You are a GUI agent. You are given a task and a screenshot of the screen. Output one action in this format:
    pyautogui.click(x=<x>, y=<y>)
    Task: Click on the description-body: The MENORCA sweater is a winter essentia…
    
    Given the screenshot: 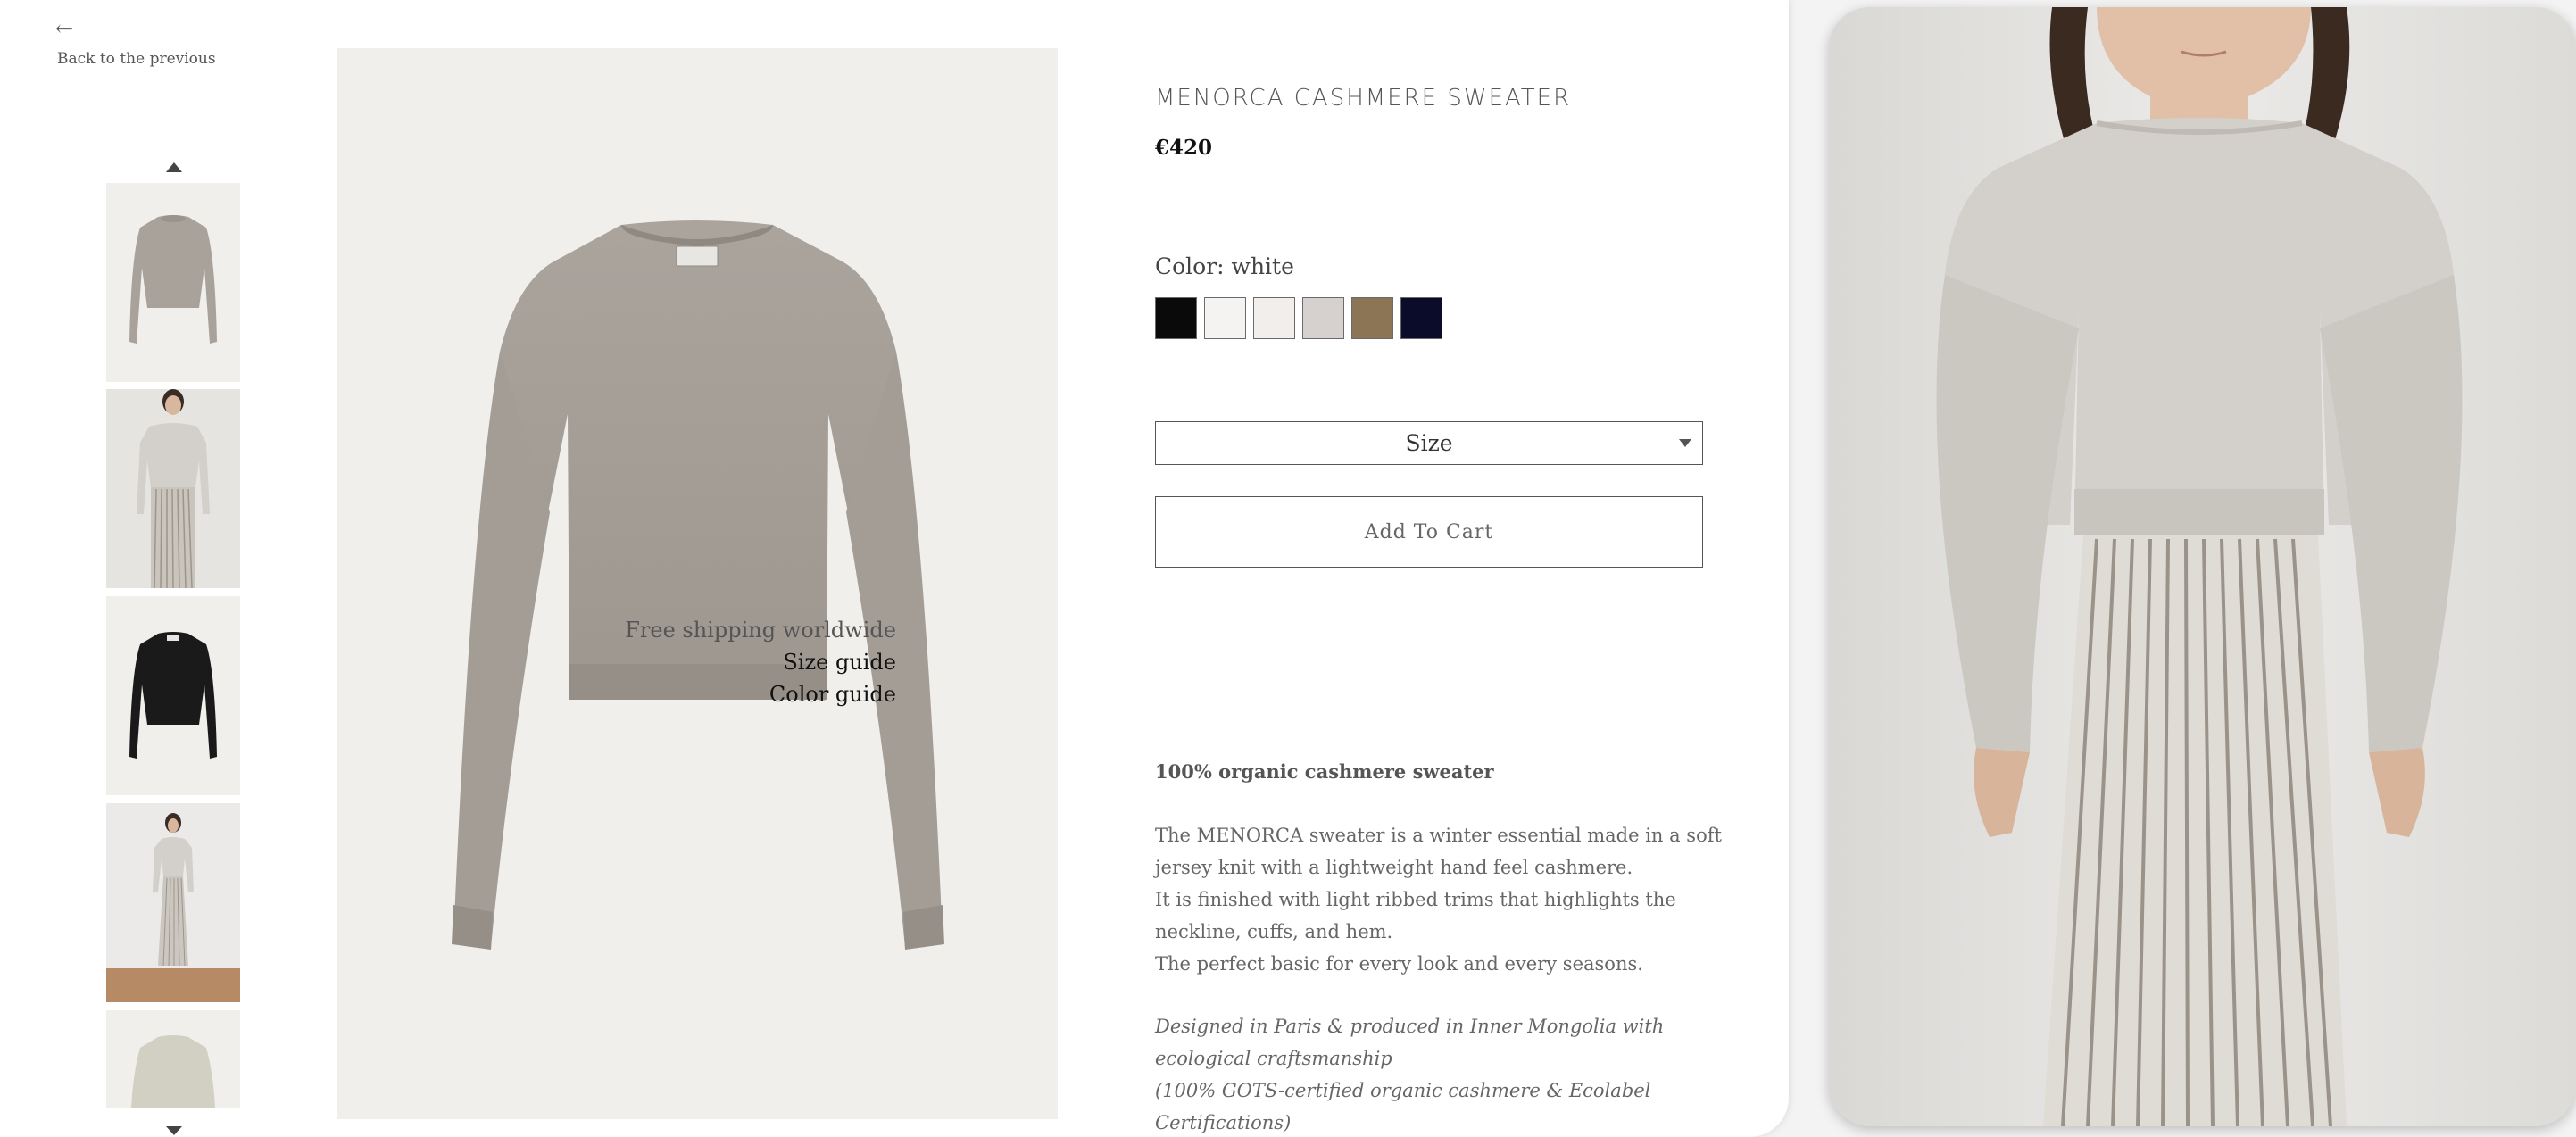 What is the action you would take?
    pyautogui.click(x=1441, y=899)
    